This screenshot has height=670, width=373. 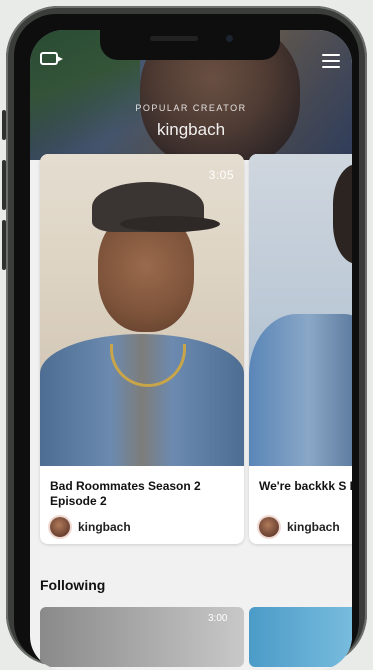 What do you see at coordinates (229, 38) in the screenshot?
I see `front-camera` at bounding box center [229, 38].